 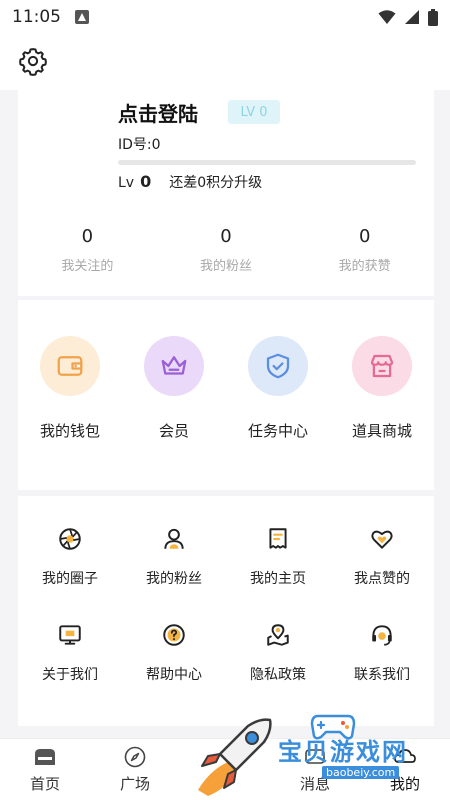 I want to click on question-icon, so click(x=174, y=635).